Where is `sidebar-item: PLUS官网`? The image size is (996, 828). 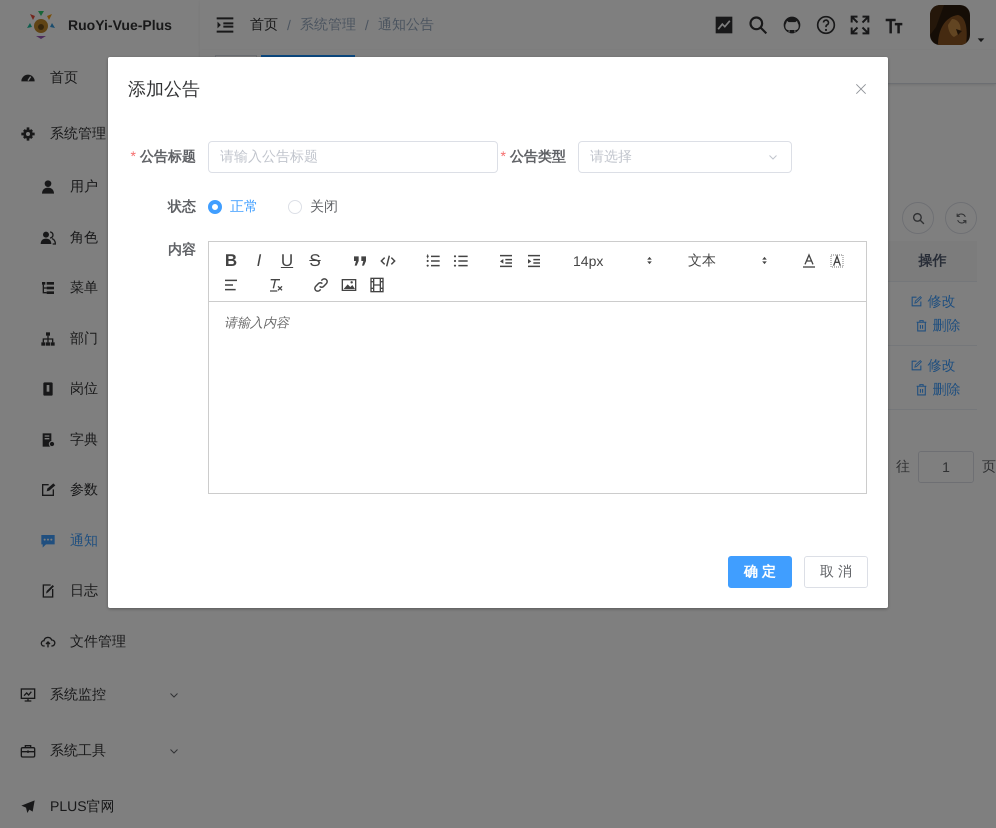
sidebar-item: PLUS官网 is located at coordinates (100, 803).